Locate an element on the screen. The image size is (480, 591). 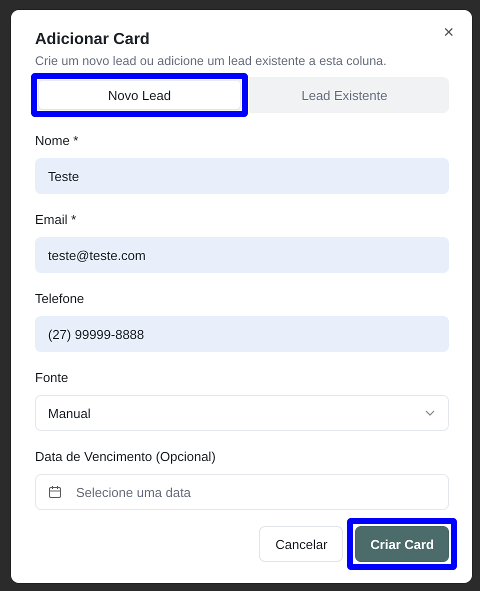
field-label: Email * is located at coordinates (56, 220).